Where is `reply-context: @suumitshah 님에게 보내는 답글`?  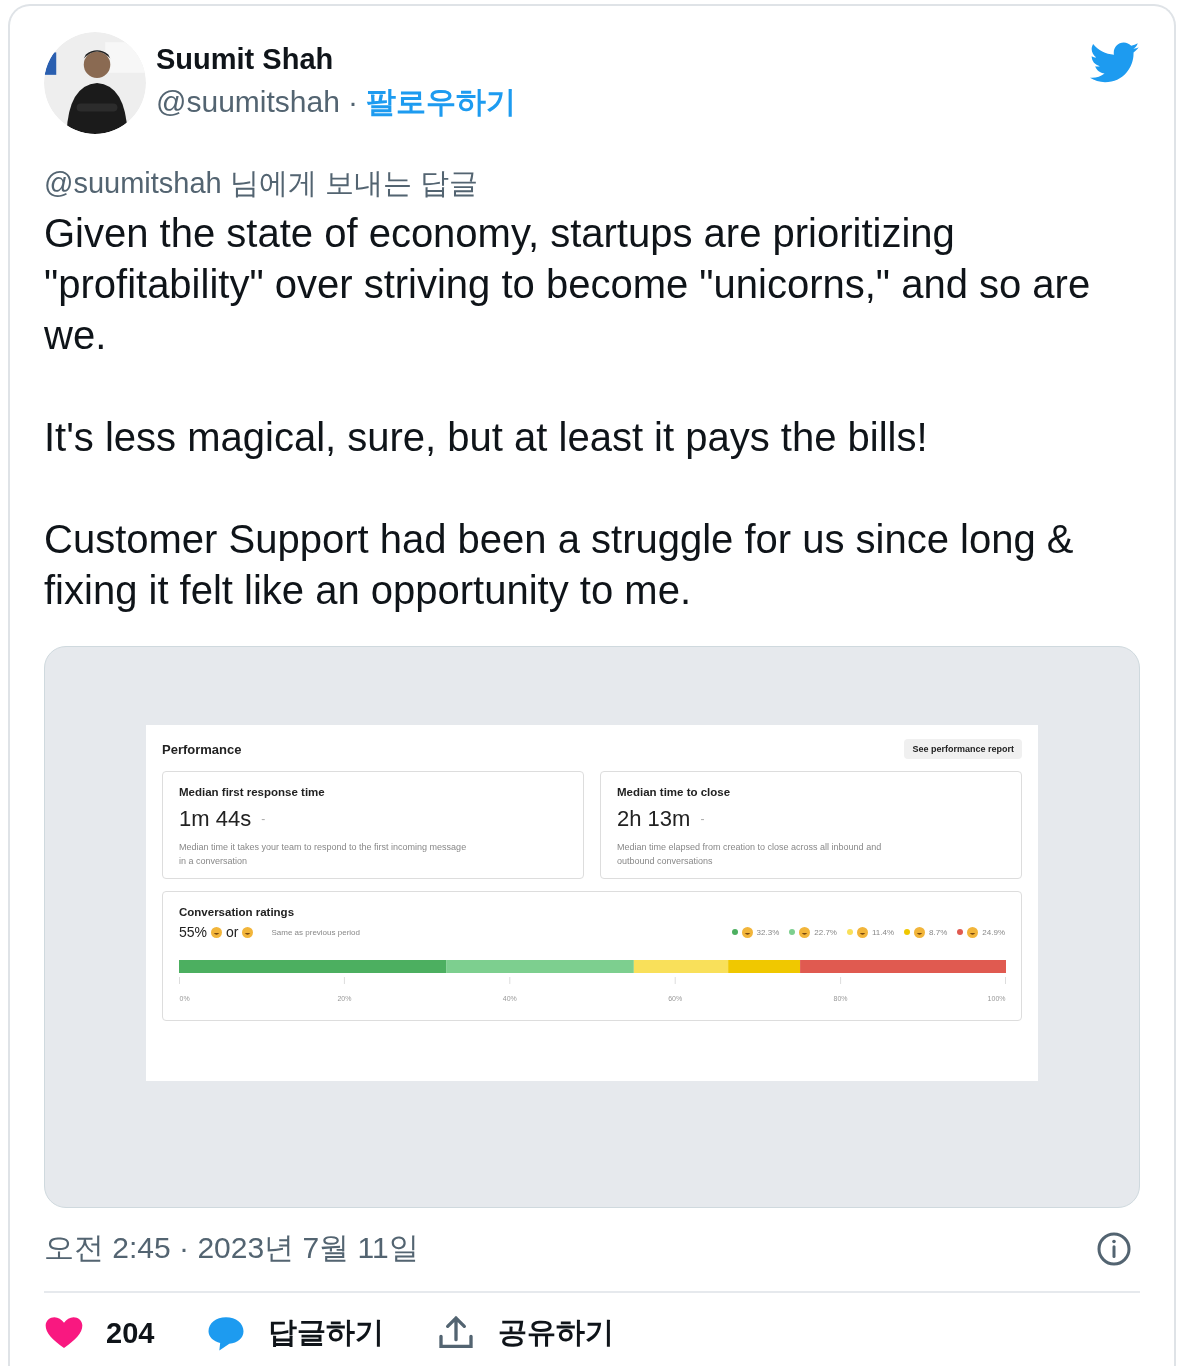
reply-context: @suumitshah 님에게 보내는 답글 is located at coordinates (261, 183).